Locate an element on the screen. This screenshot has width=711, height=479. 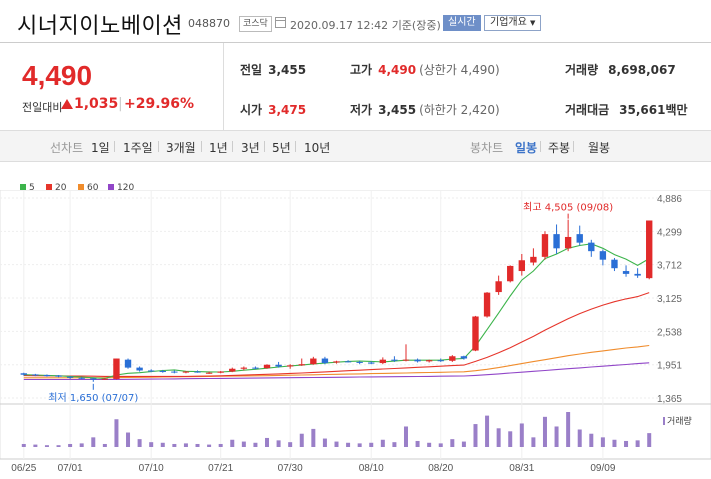
tab-daily: 일봉 is located at coordinates (526, 147).